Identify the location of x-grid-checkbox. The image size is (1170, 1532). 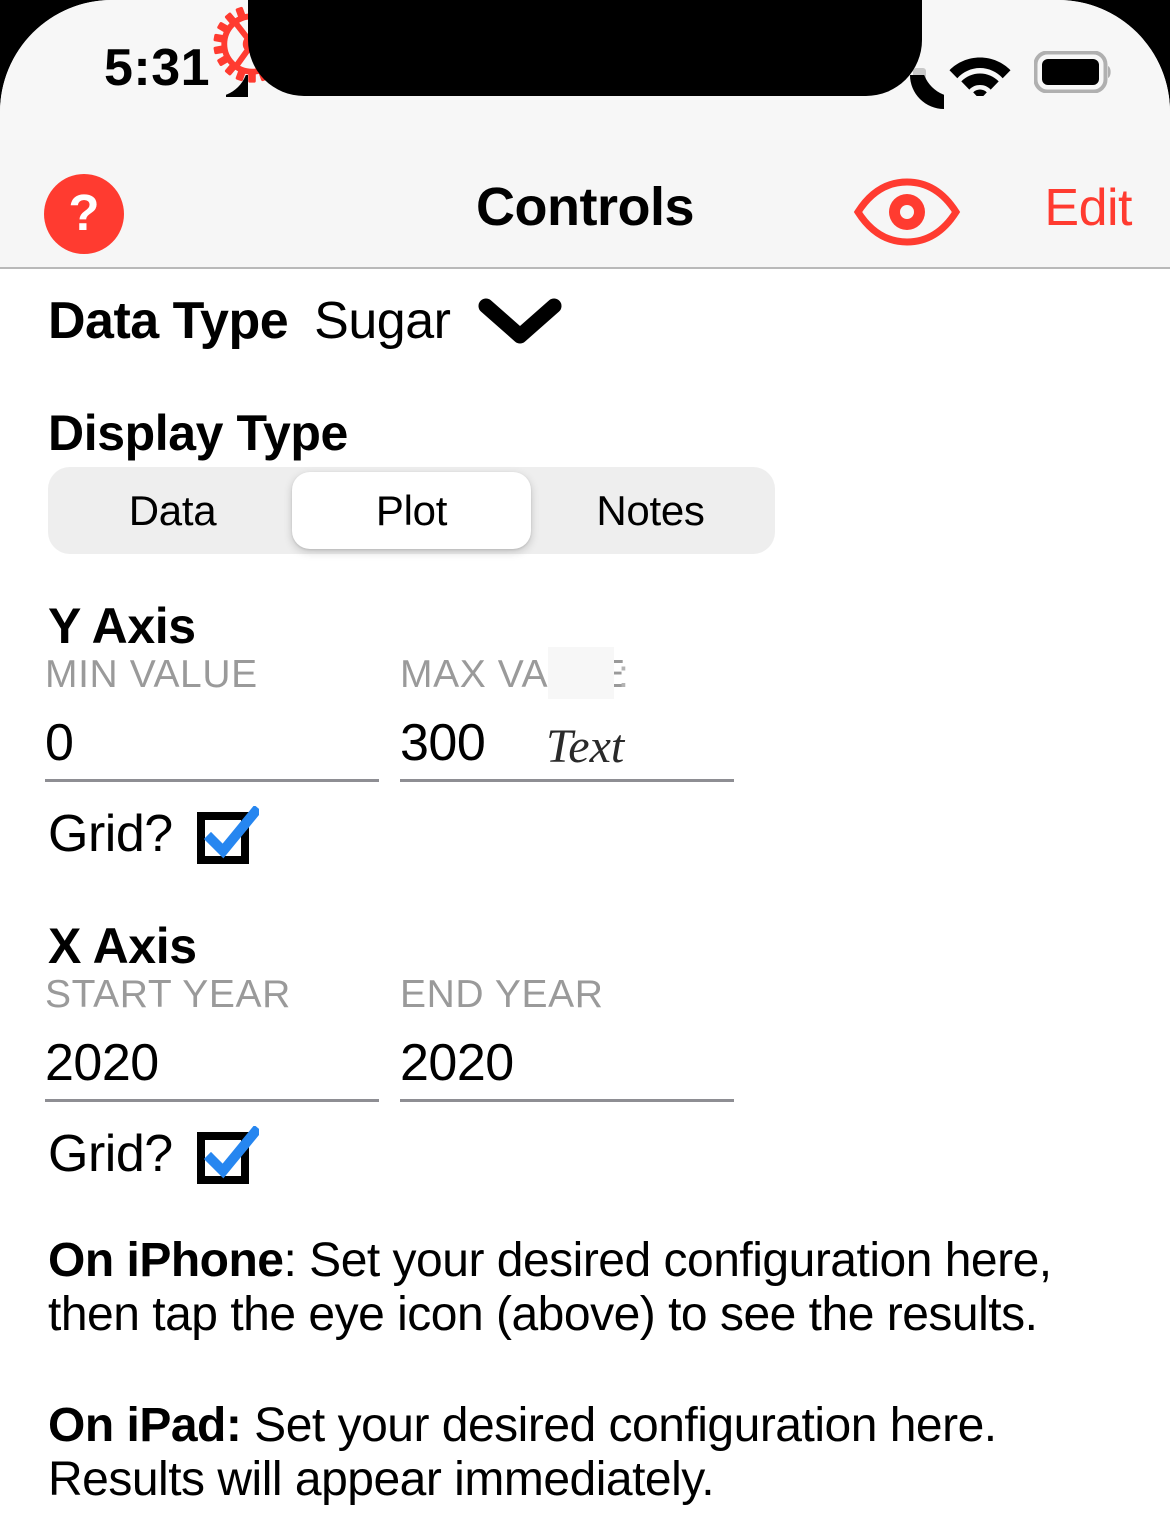
(229, 1154).